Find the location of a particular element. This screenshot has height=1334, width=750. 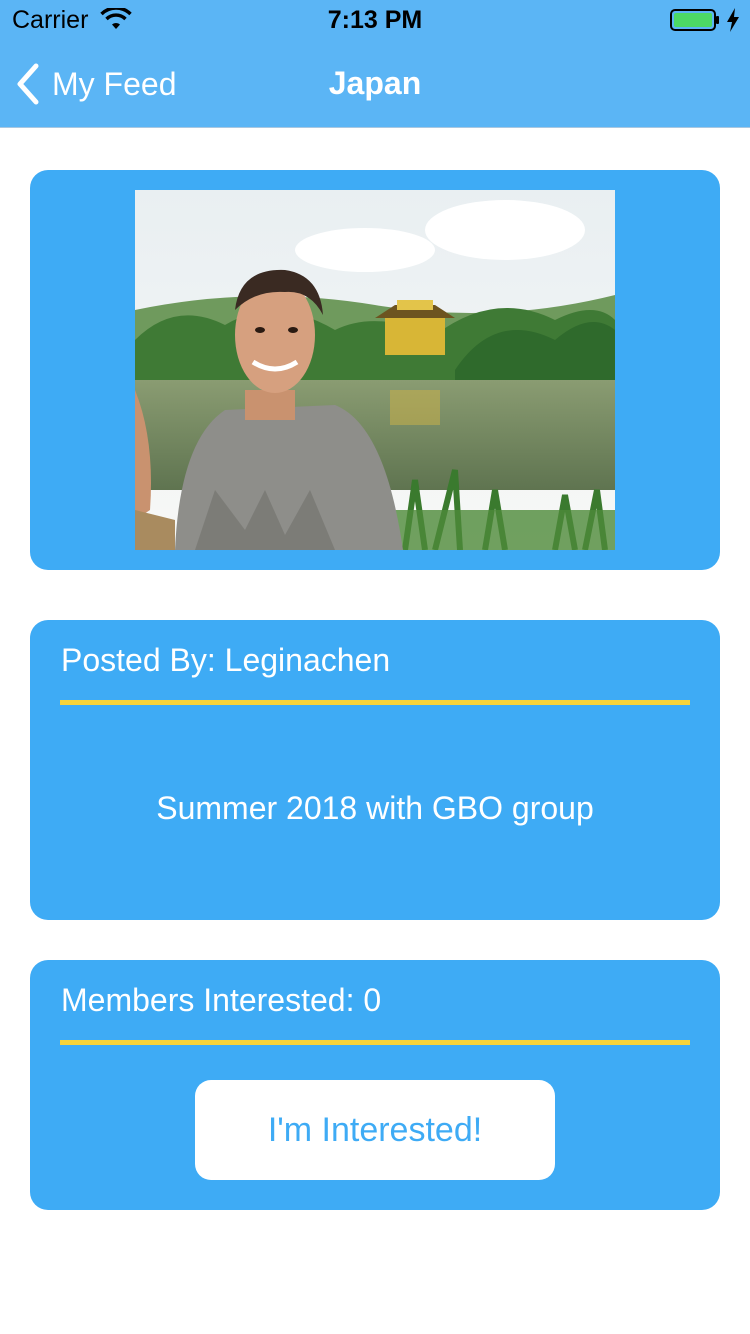

members-interested-label: Members Interested: 0 is located at coordinates (221, 1000).